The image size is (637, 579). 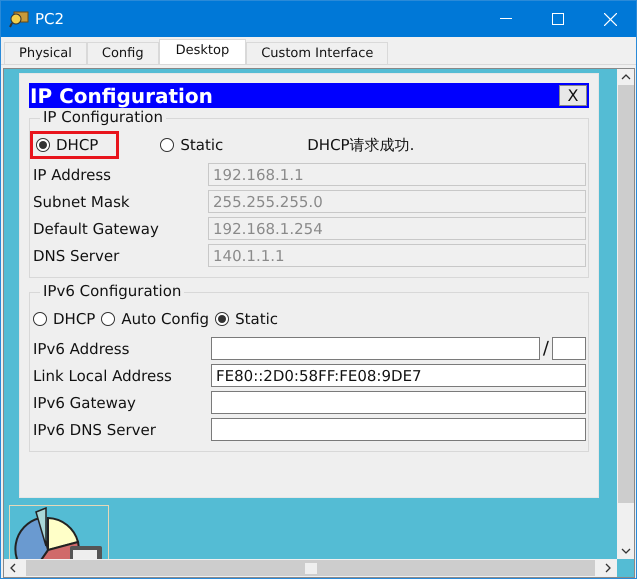 What do you see at coordinates (506, 19) in the screenshot?
I see `minimize-icon` at bounding box center [506, 19].